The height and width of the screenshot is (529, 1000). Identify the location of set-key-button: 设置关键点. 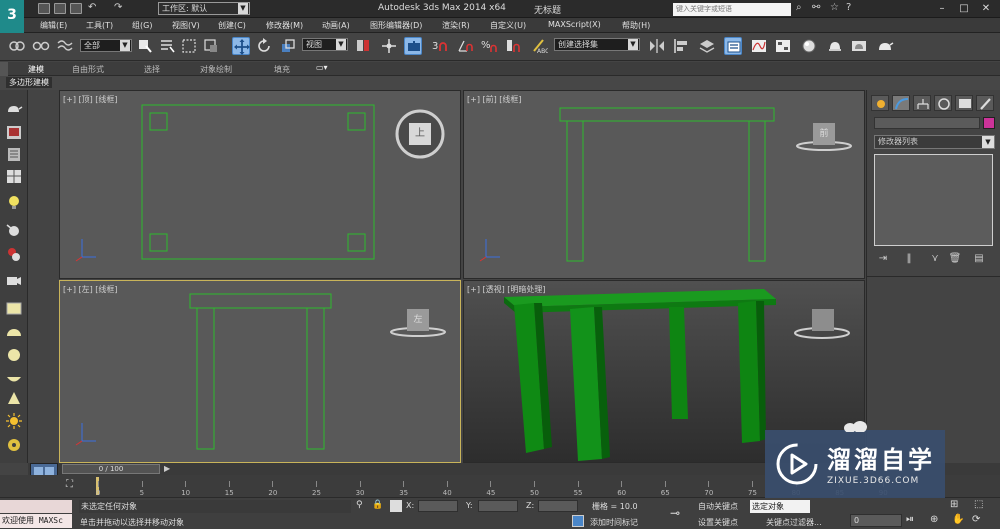
(718, 522).